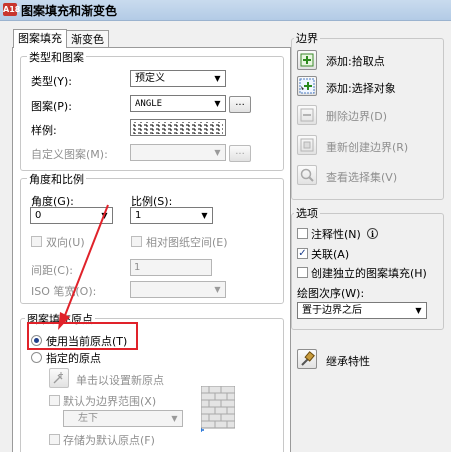 This screenshot has height=452, width=451. What do you see at coordinates (40, 38) in the screenshot?
I see `tab-hatch: 图案填充` at bounding box center [40, 38].